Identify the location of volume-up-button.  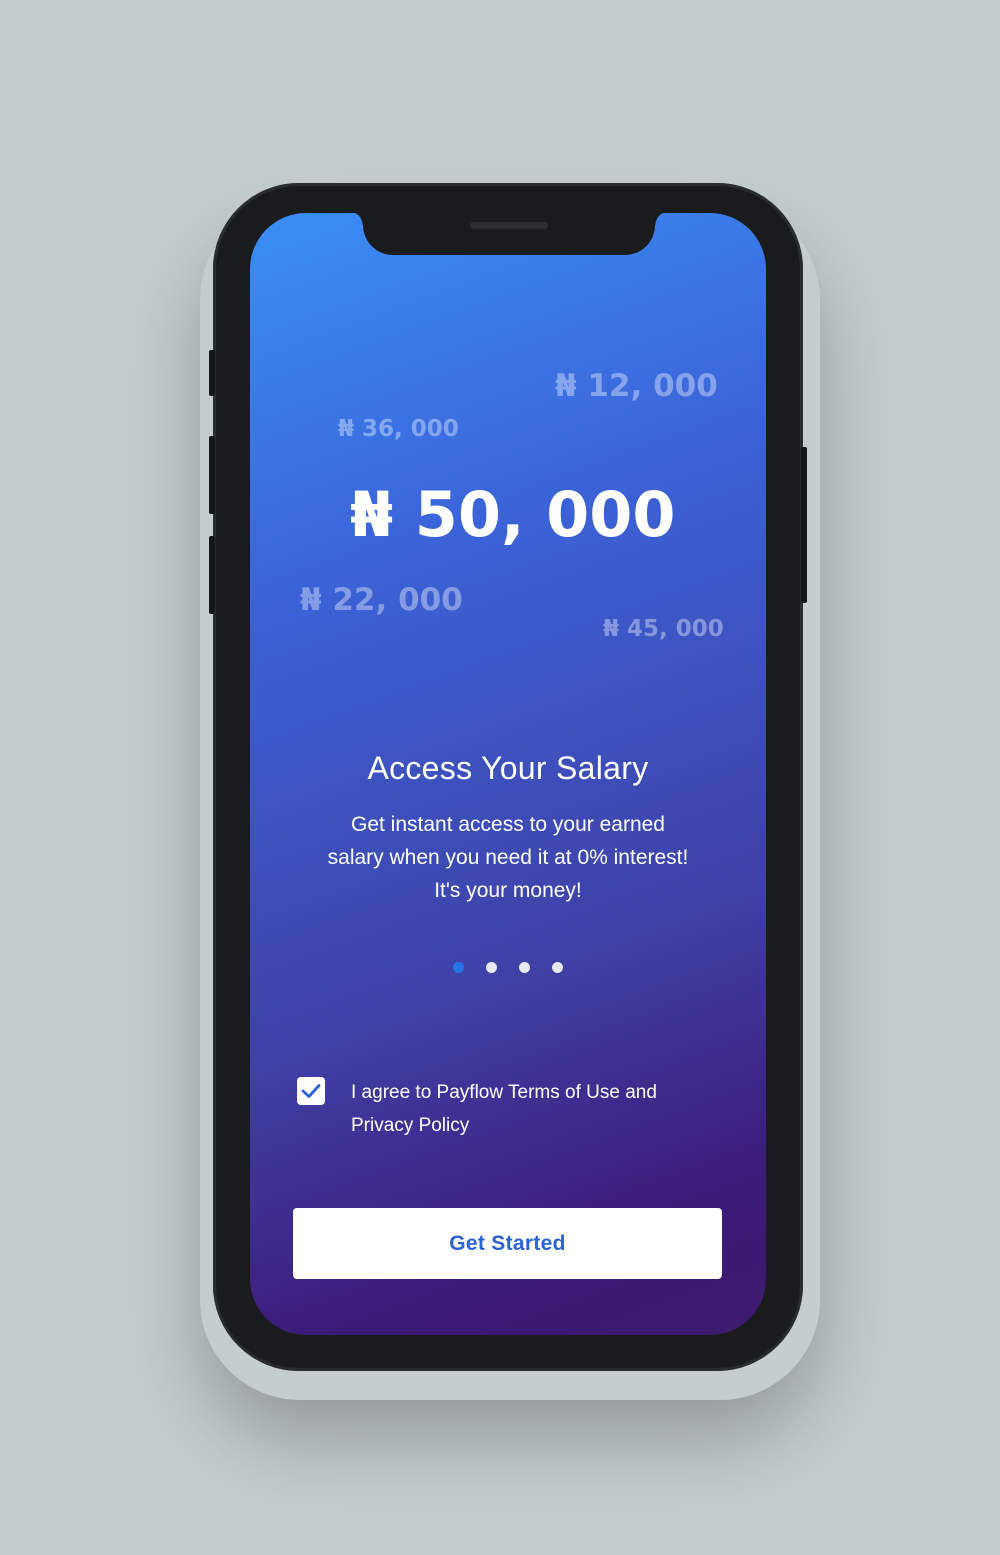
(212, 475).